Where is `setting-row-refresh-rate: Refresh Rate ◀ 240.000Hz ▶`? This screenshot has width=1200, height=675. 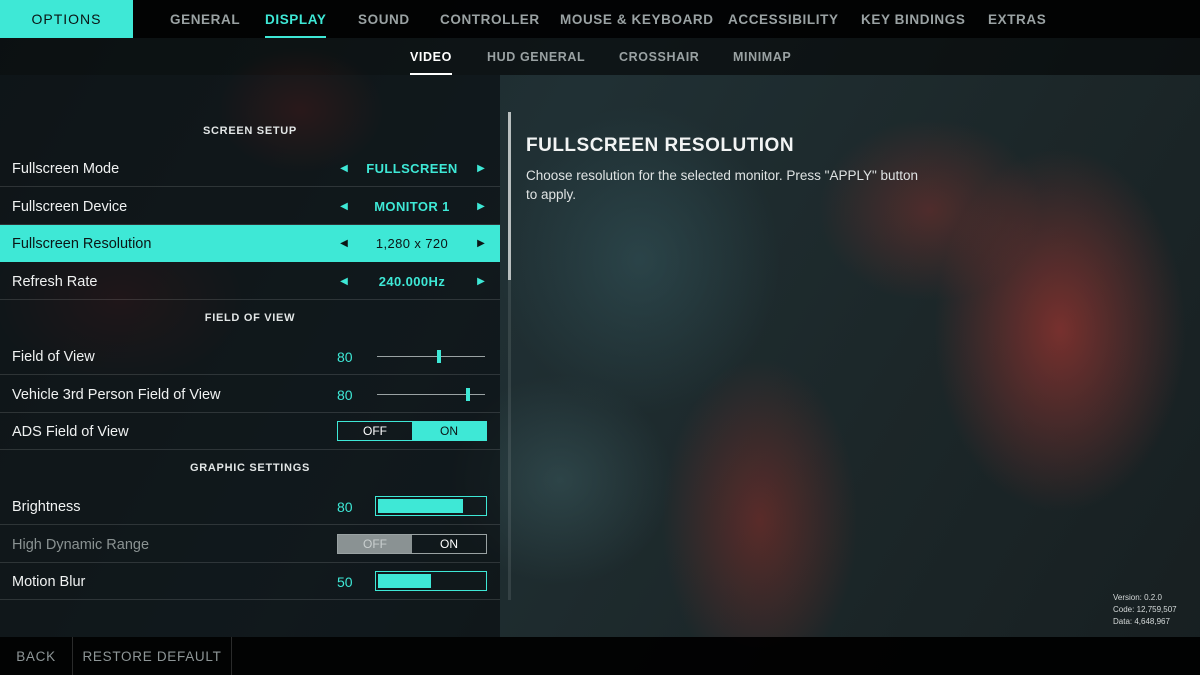
setting-row-refresh-rate: Refresh Rate ◀ 240.000Hz ▶ is located at coordinates (250, 281).